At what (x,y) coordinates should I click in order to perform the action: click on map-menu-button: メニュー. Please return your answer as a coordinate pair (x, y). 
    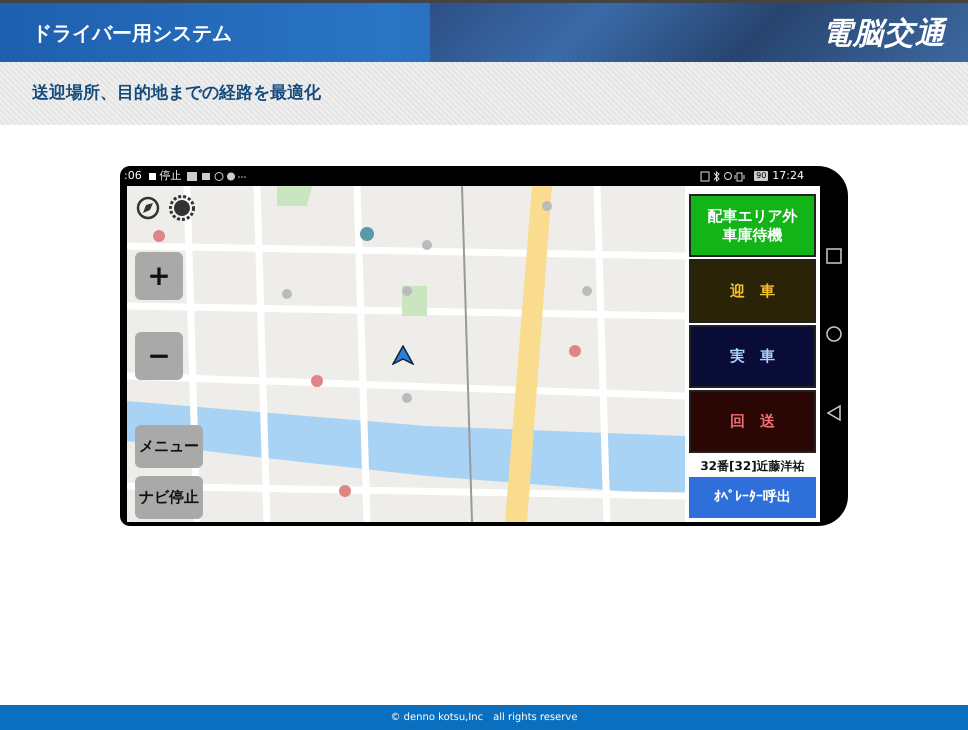
    Looking at the image, I should click on (169, 446).